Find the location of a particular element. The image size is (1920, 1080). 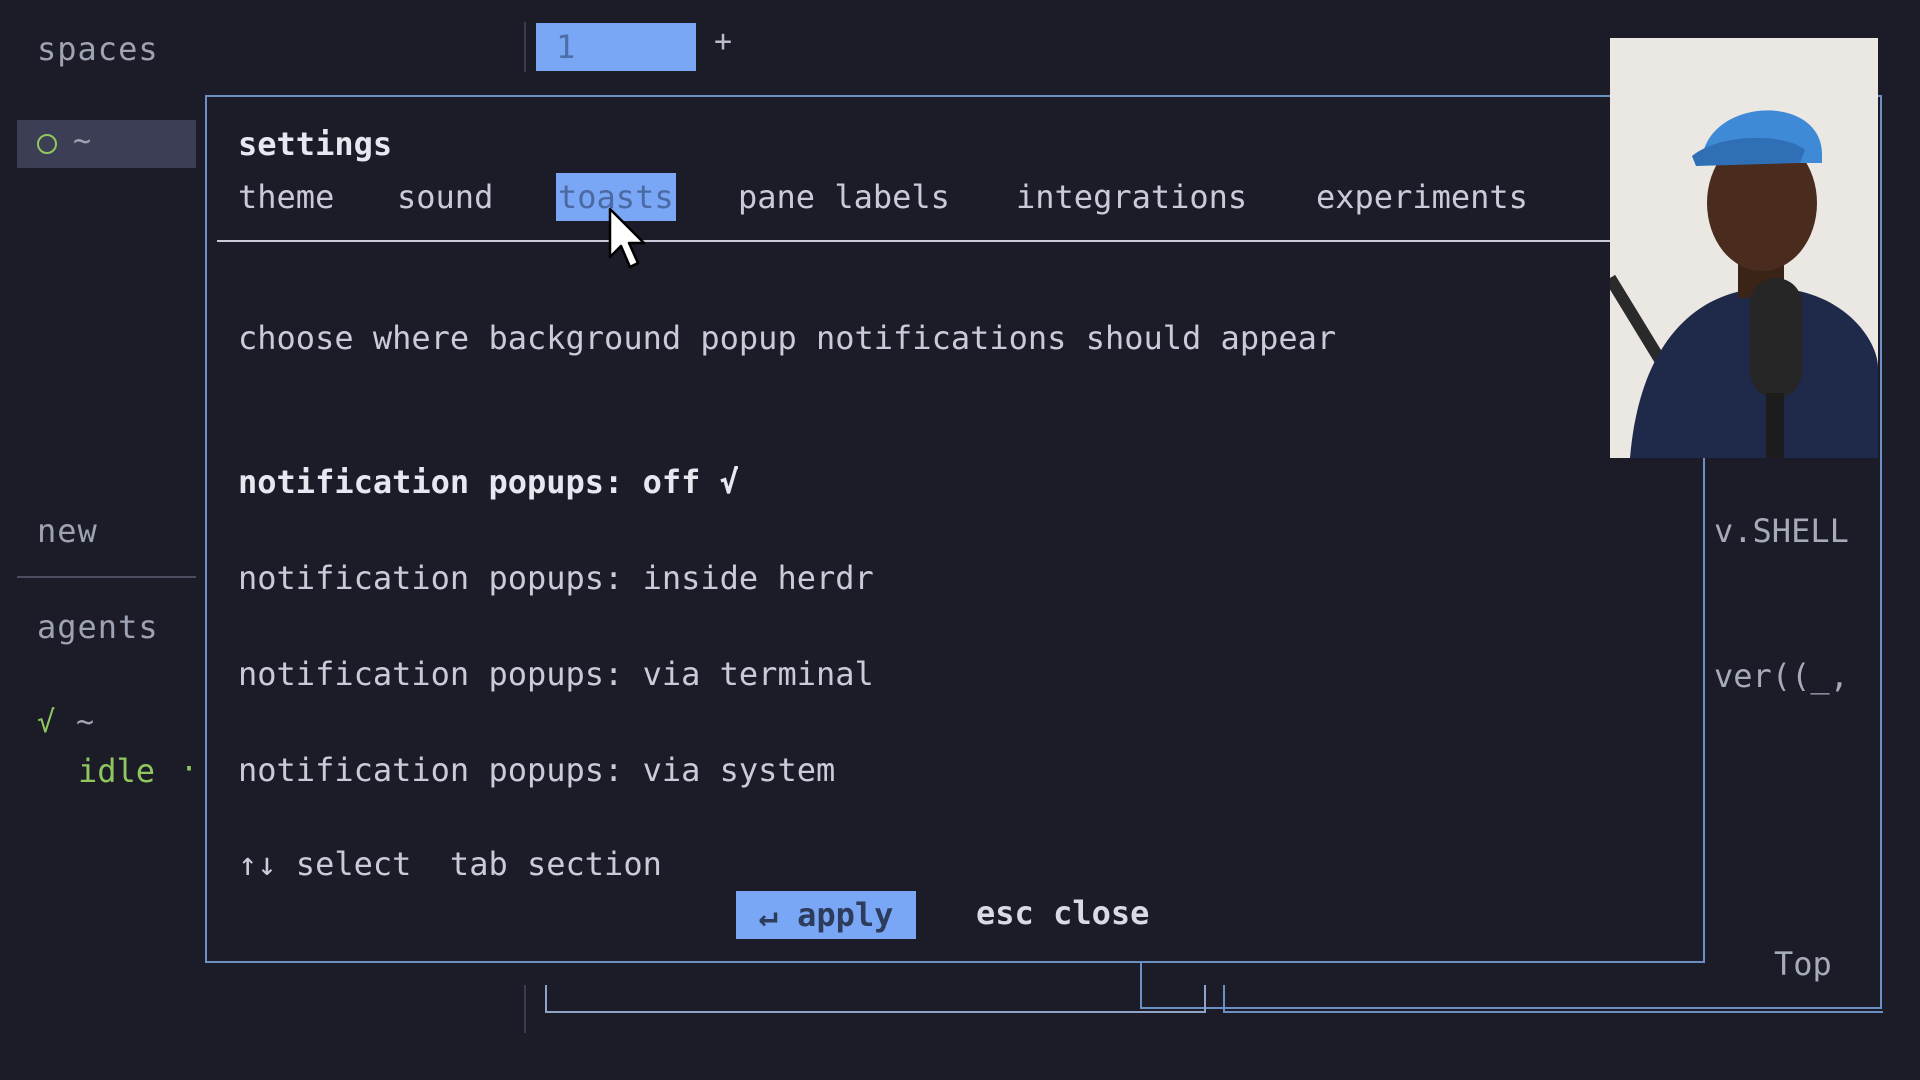

space-tab-1: 1 is located at coordinates (616, 47).